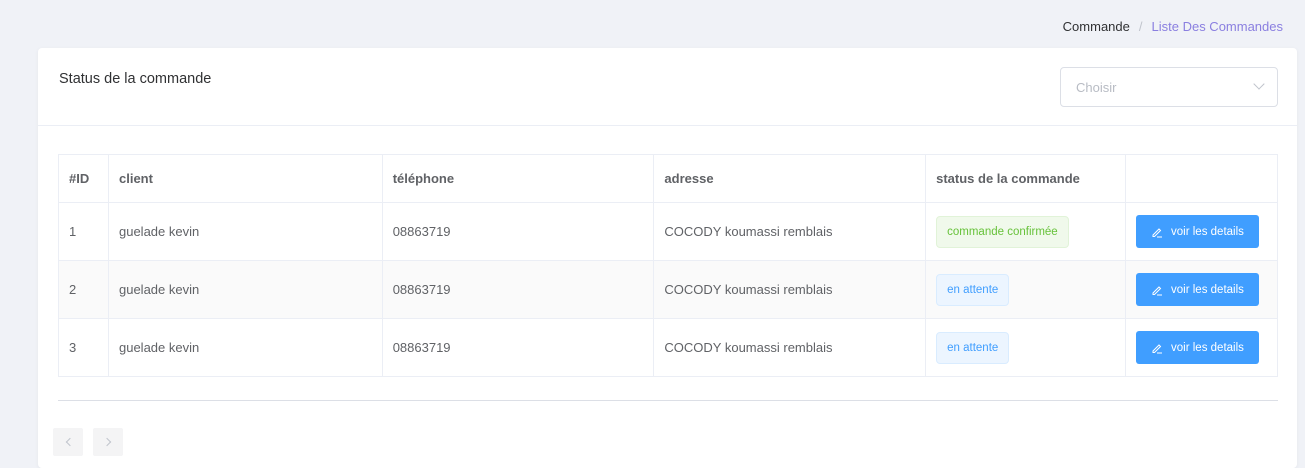 This screenshot has width=1305, height=468. I want to click on cell-id: 1, so click(83, 231).